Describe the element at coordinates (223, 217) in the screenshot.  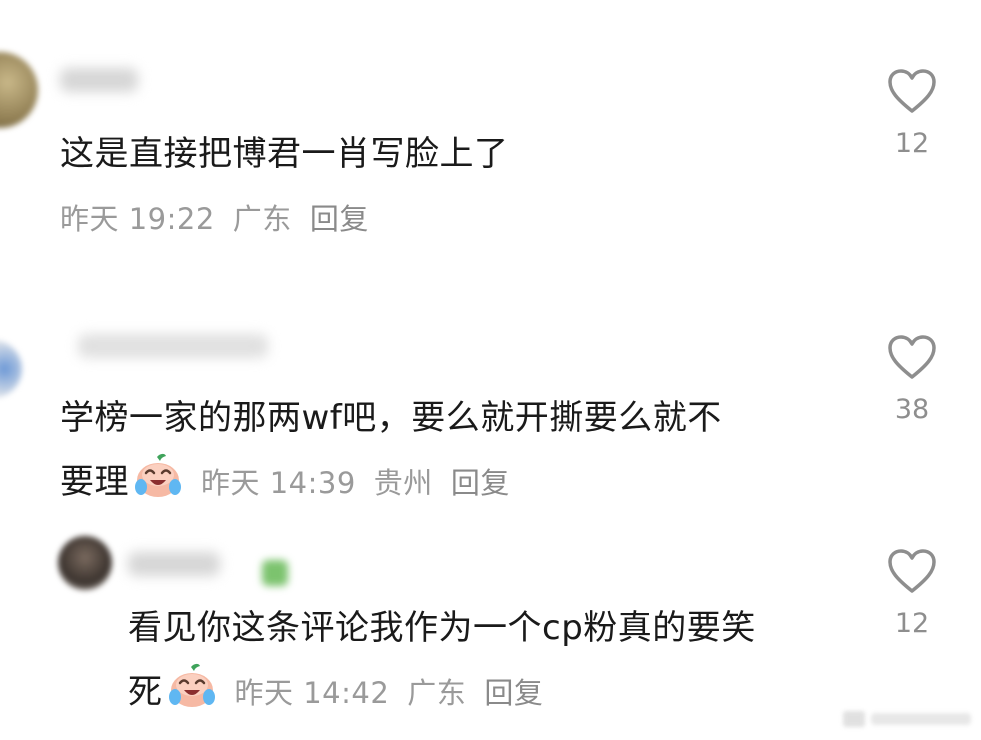
I see `comment-meta: 昨天 19:22 广东 回复` at that location.